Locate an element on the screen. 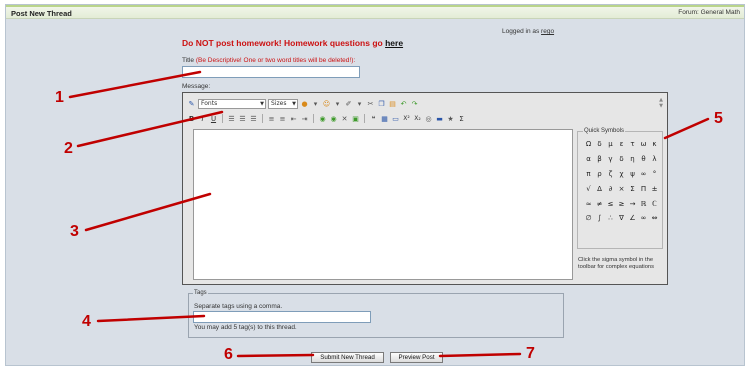 Image resolution: width=750 pixels, height=372 pixels. quick-symbol: ε is located at coordinates (621, 144).